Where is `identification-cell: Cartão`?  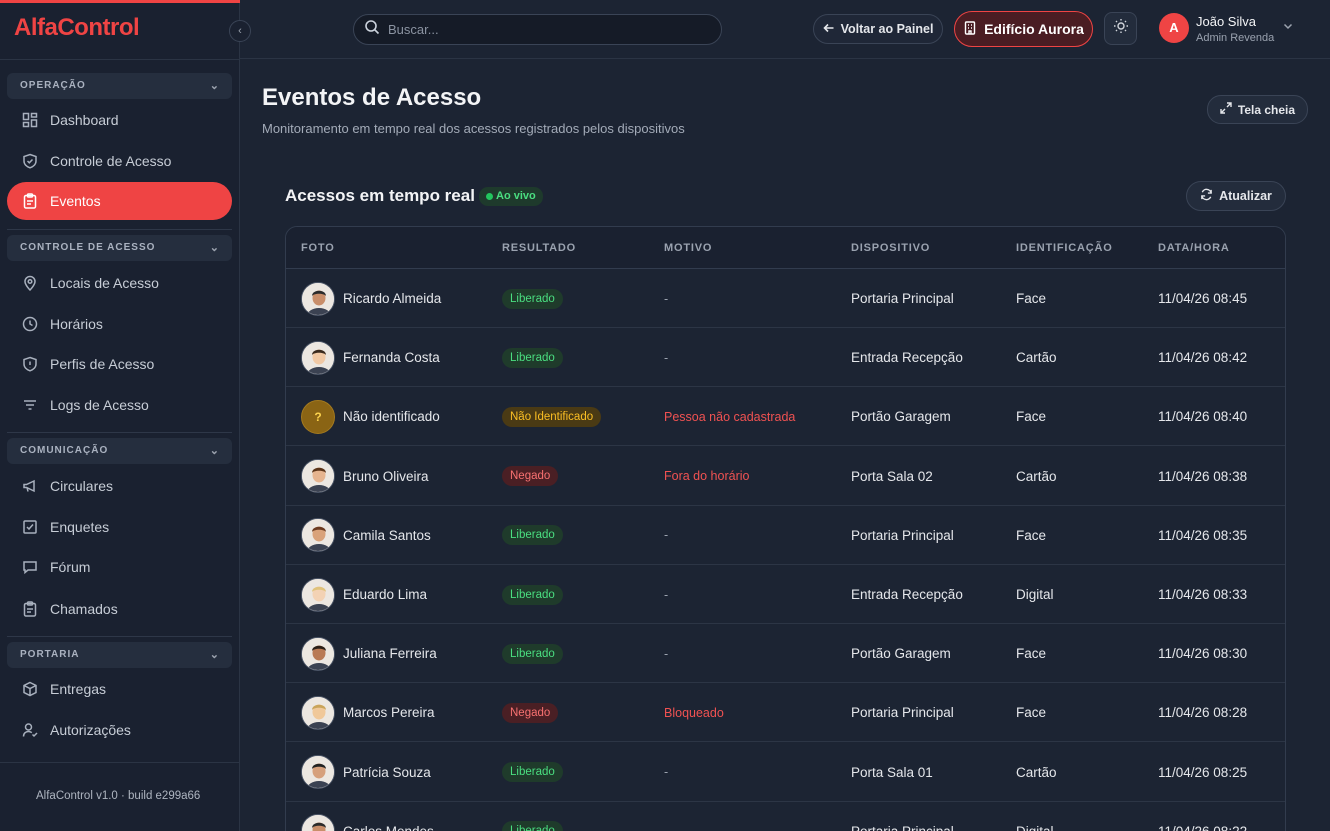
identification-cell: Cartão is located at coordinates (1036, 358).